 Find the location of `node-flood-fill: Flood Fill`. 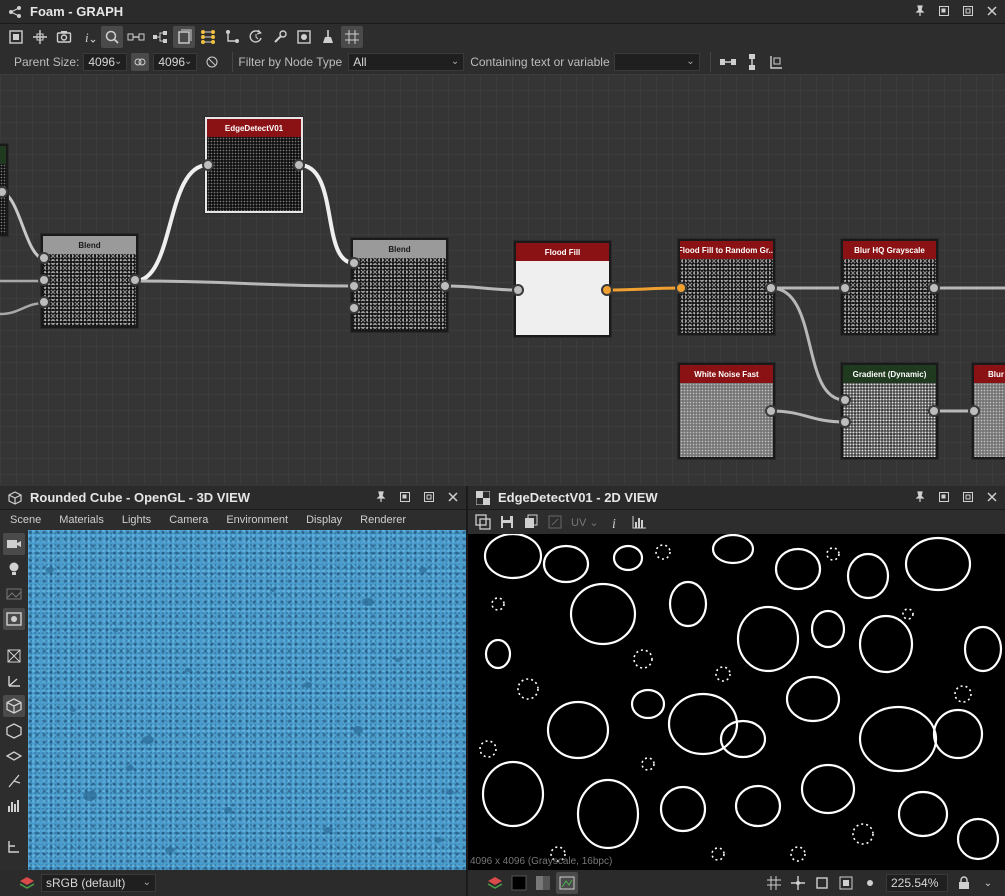

node-flood-fill: Flood Fill is located at coordinates (562, 289).